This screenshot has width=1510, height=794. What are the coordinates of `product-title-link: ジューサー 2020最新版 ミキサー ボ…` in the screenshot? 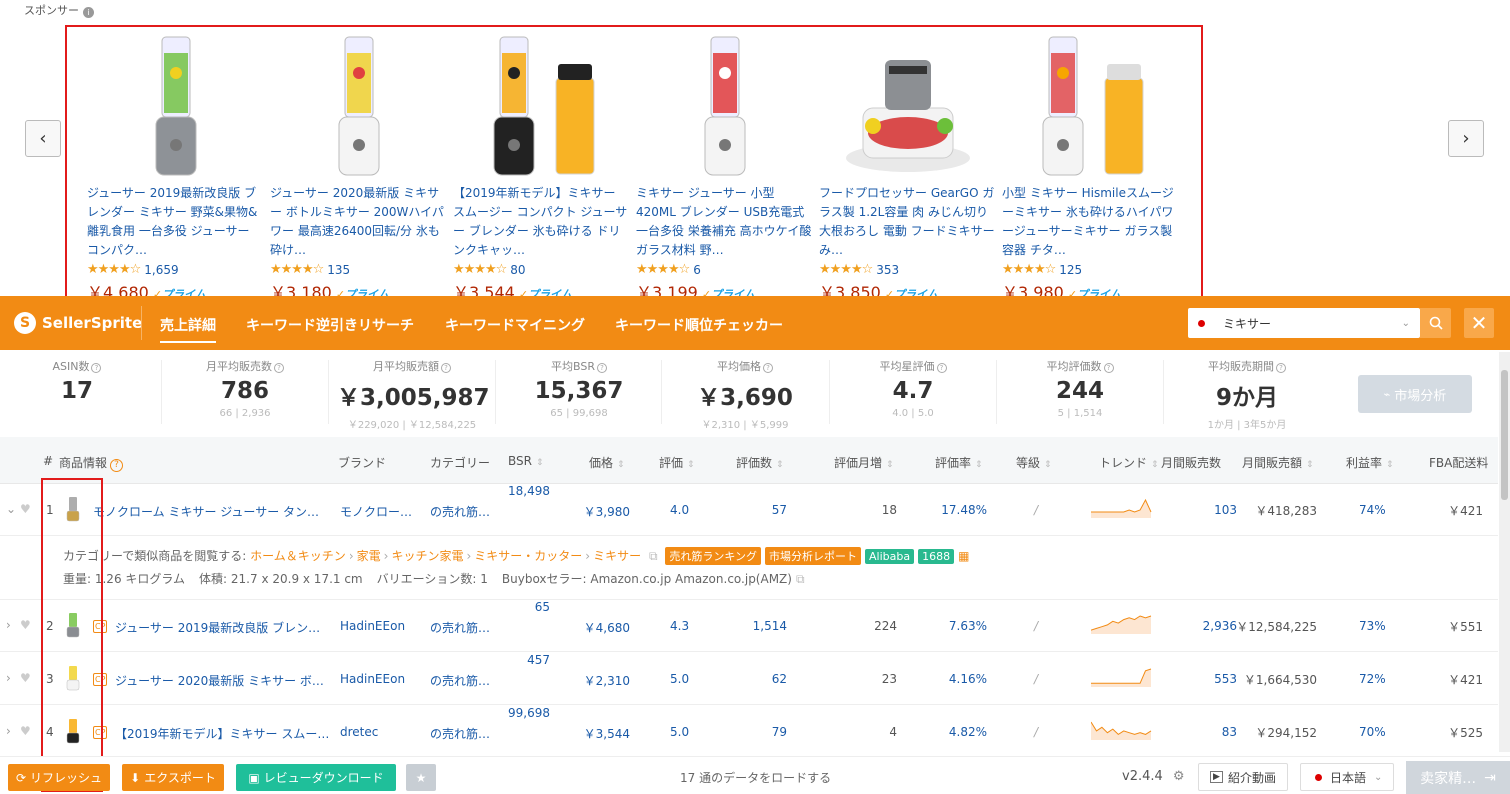 It's located at (219, 680).